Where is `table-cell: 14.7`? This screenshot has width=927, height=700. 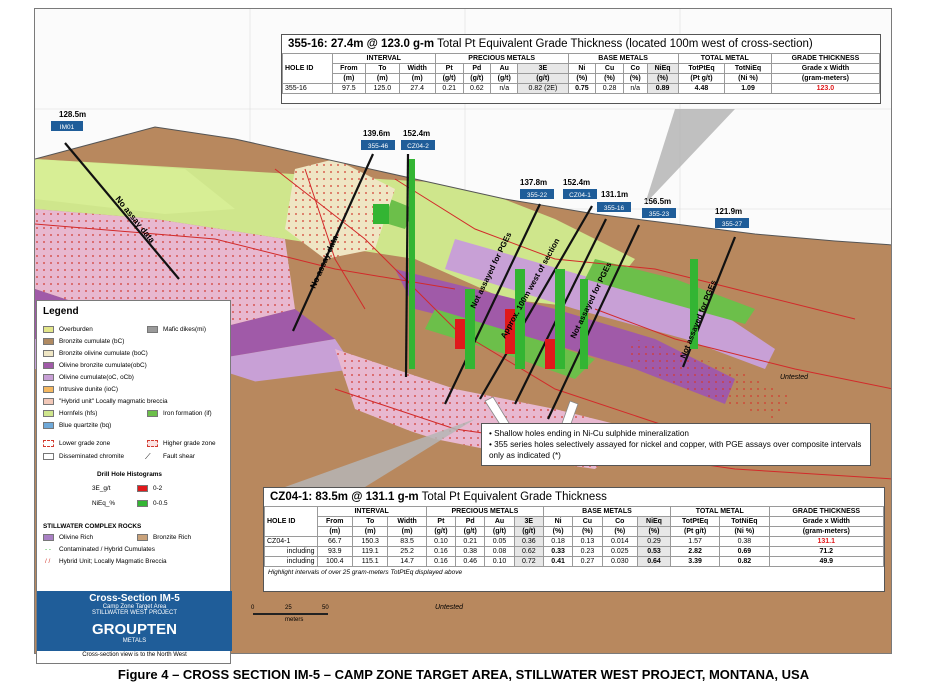
table-cell: 14.7 is located at coordinates (407, 561).